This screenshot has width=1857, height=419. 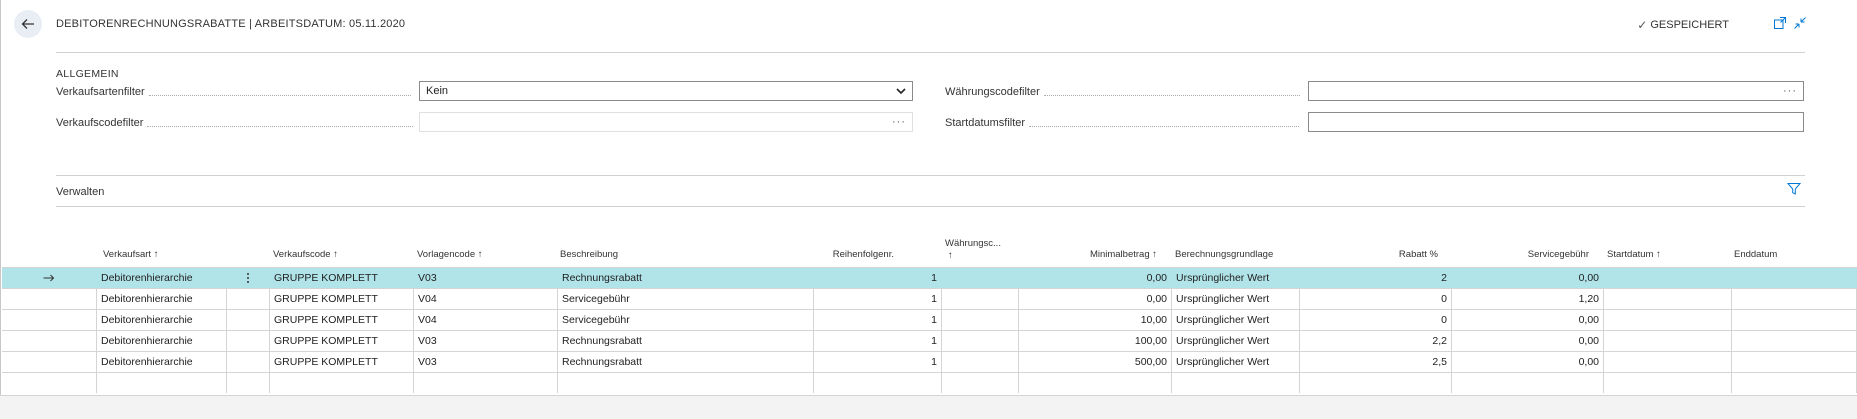 I want to click on cell-service-fee: 1,20, so click(x=1528, y=299).